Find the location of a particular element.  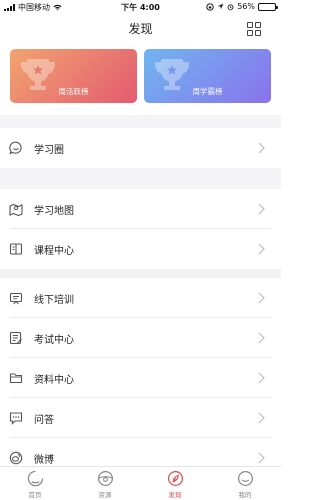

battery-percent: 56% is located at coordinates (246, 6).